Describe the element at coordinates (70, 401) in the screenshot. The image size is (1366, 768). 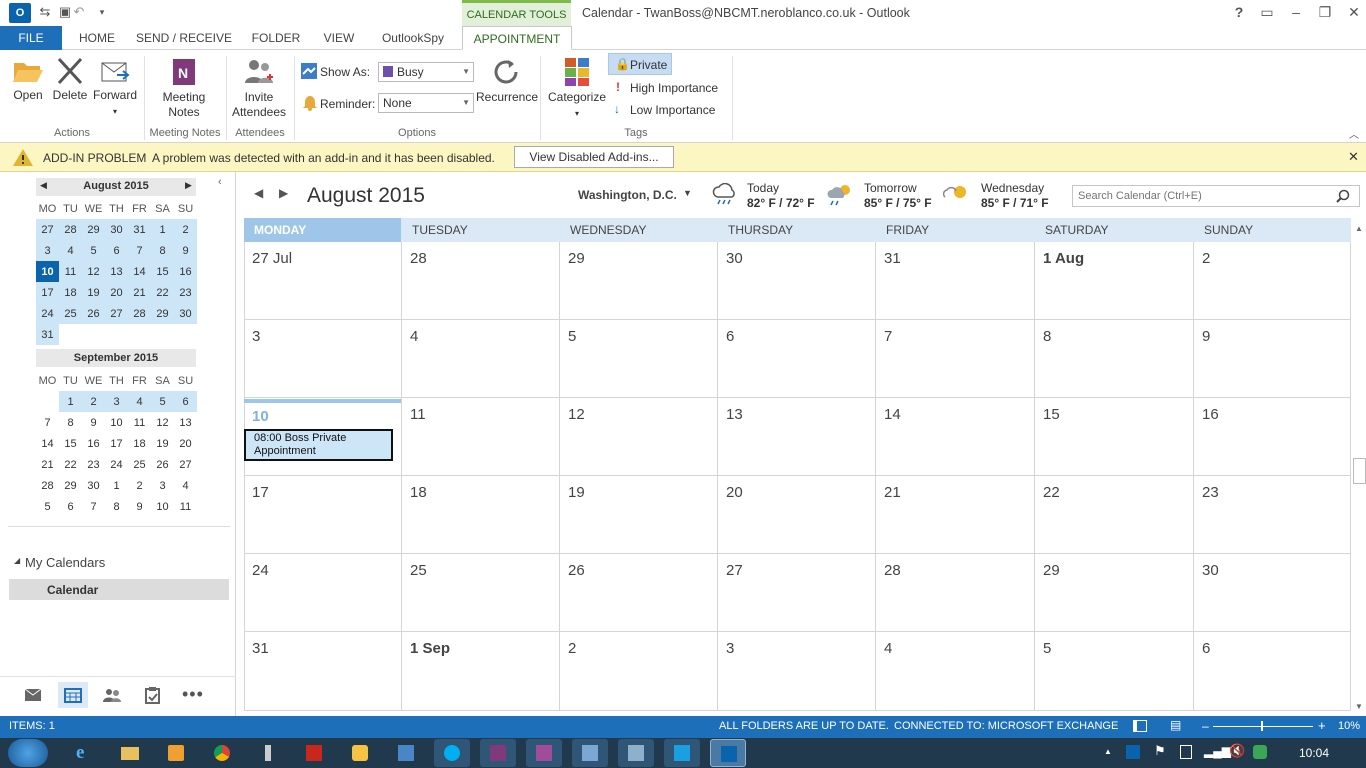
I see `mini-calendar-day: 1` at that location.